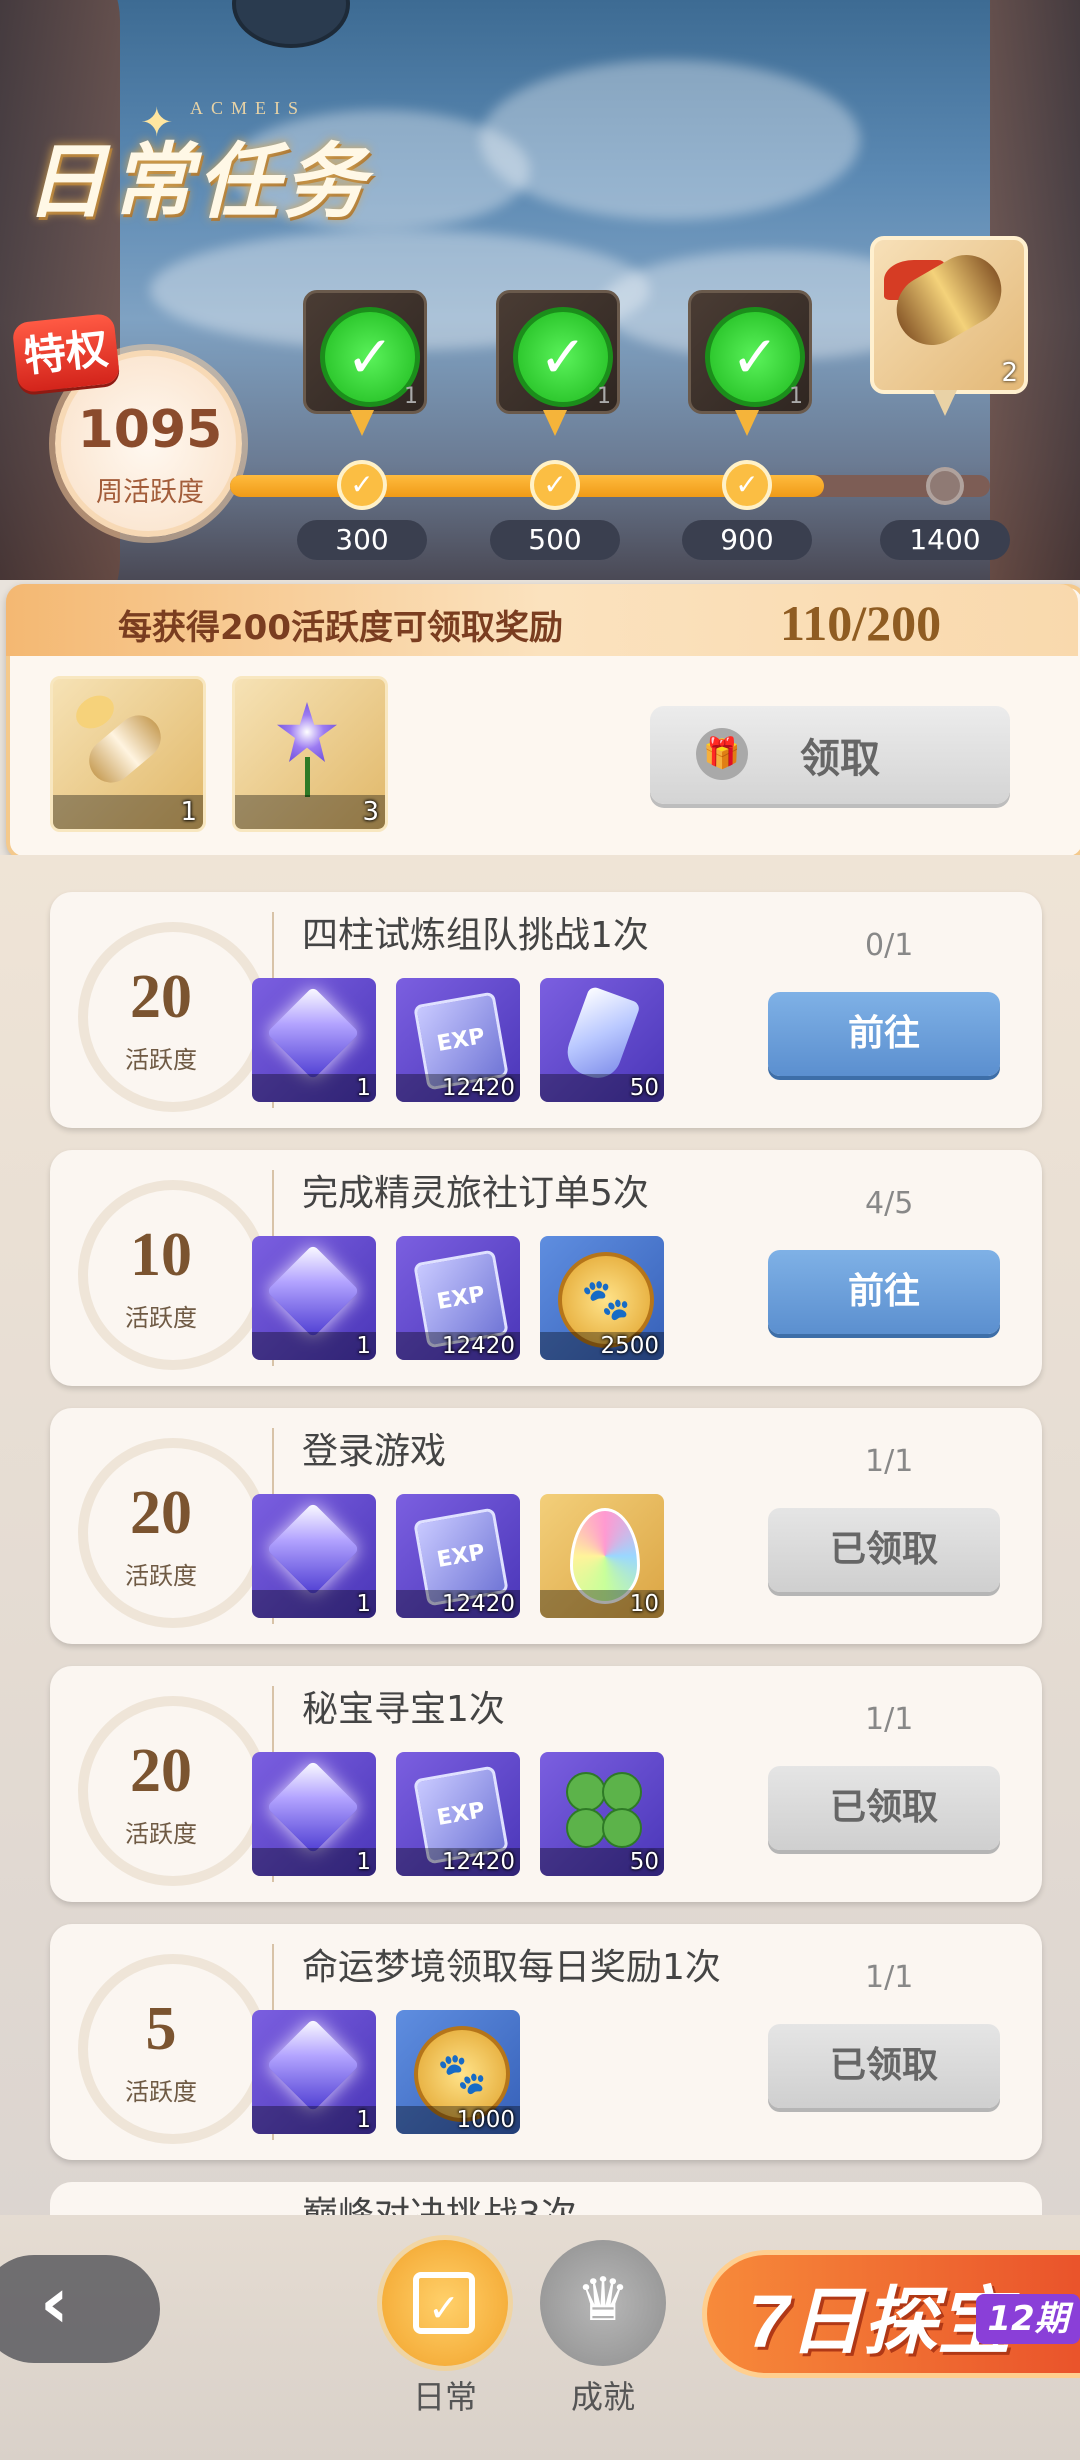 The image size is (1080, 2460). Describe the element at coordinates (945, 486) in the screenshot. I see `milestone-dot` at that location.